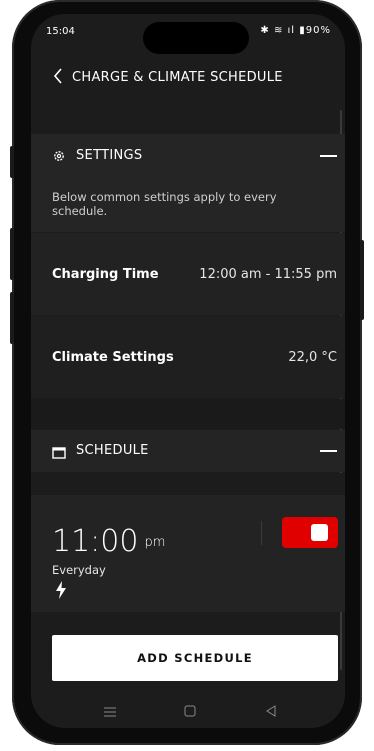 This screenshot has width=374, height=751. I want to click on charging-time-row: Charging Time 12:00 am - 11:55 pm, so click(188, 274).